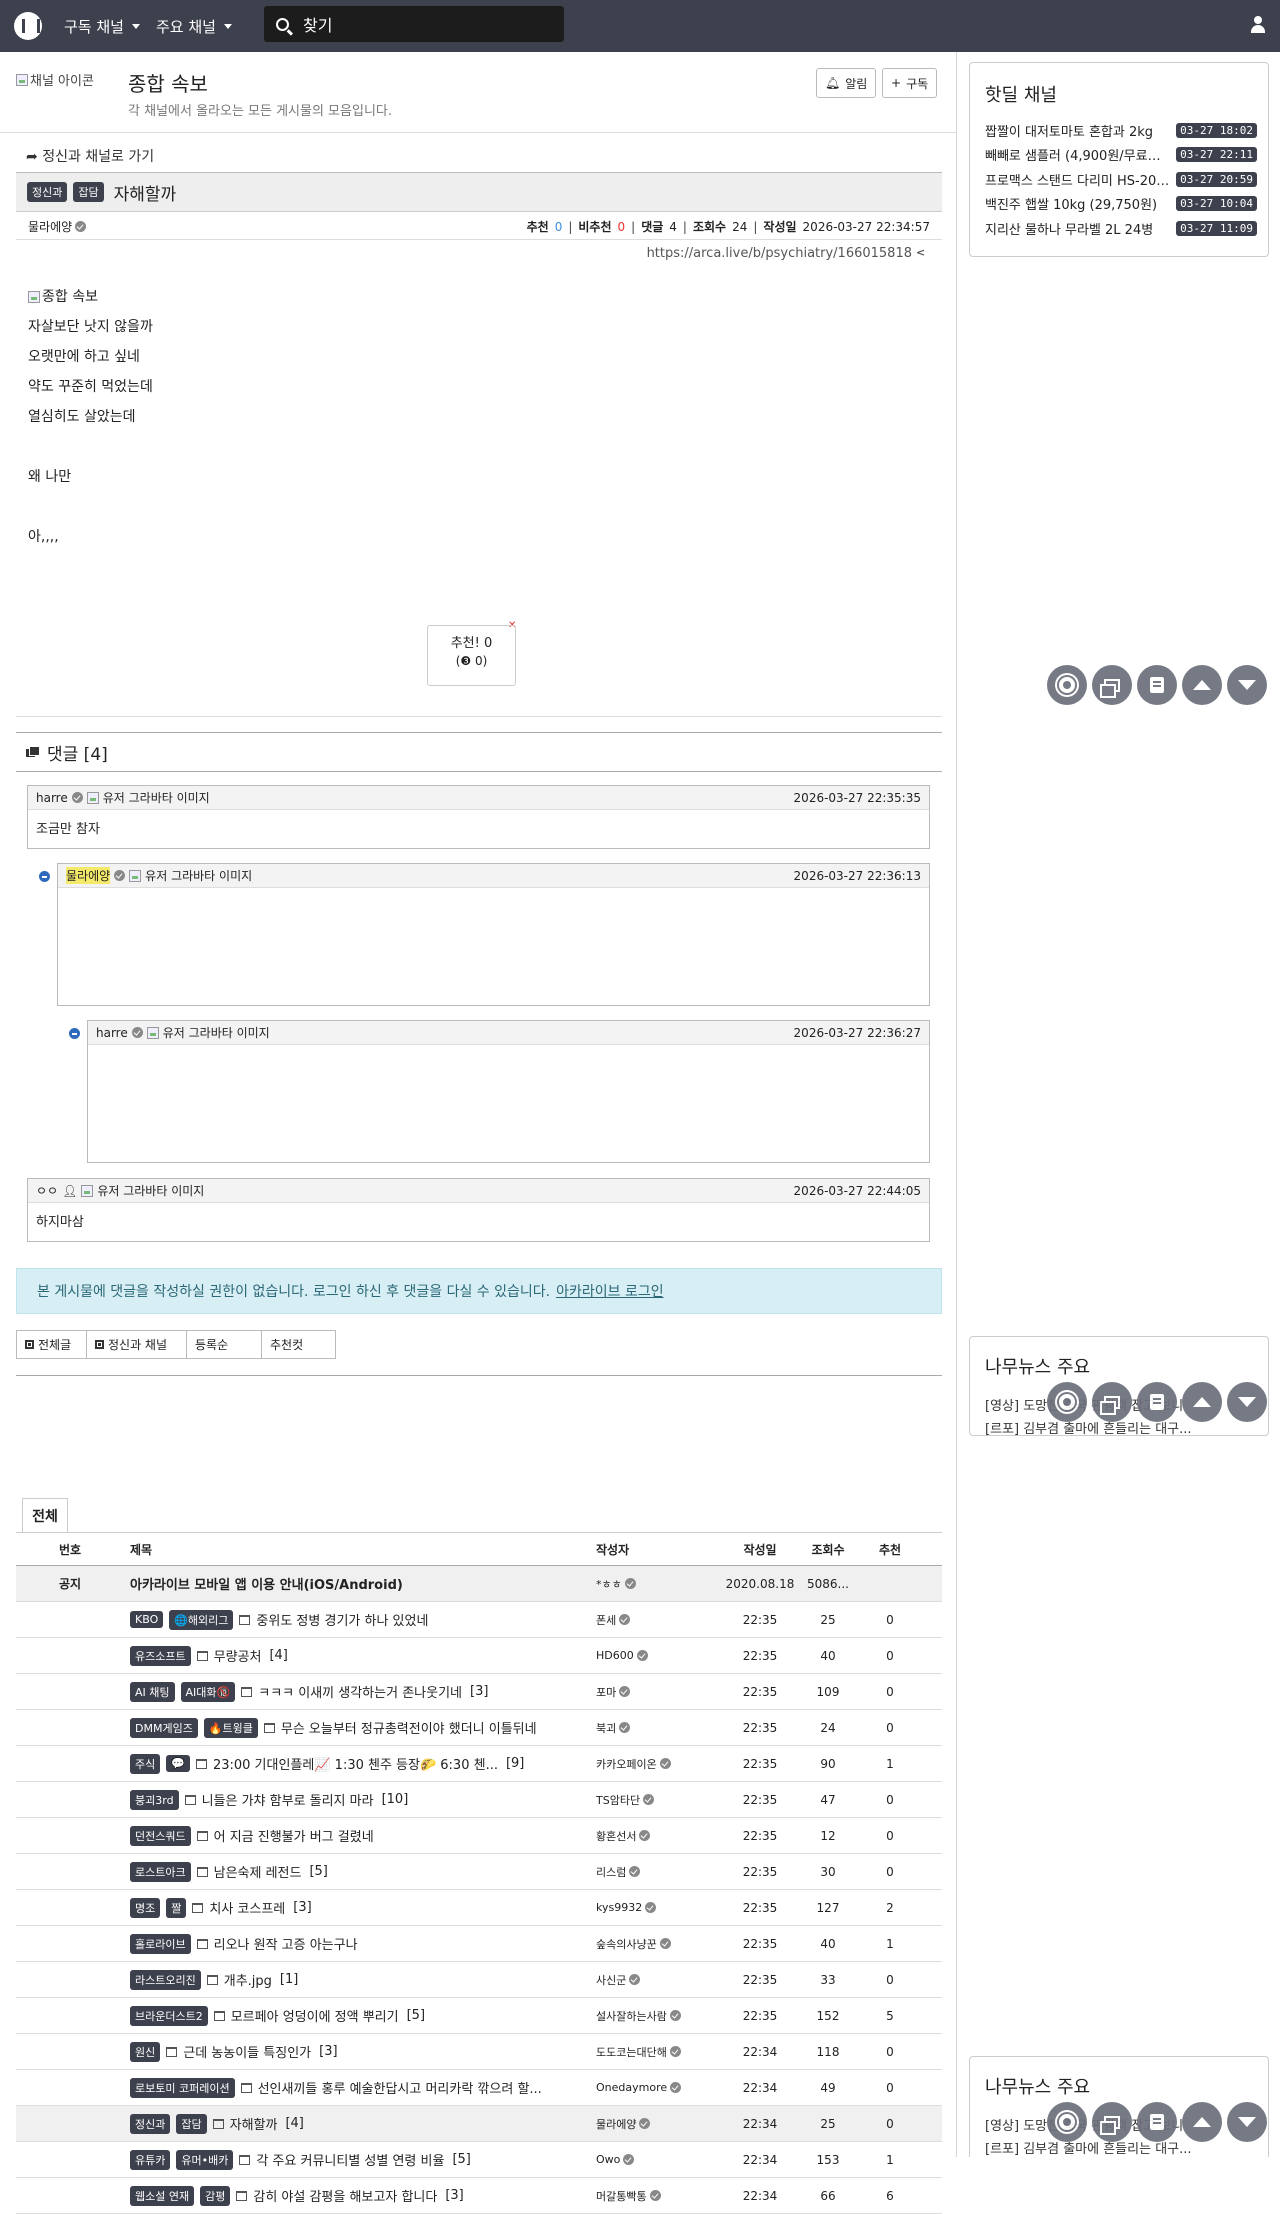  I want to click on comment-author: 물라에양, so click(88, 875).